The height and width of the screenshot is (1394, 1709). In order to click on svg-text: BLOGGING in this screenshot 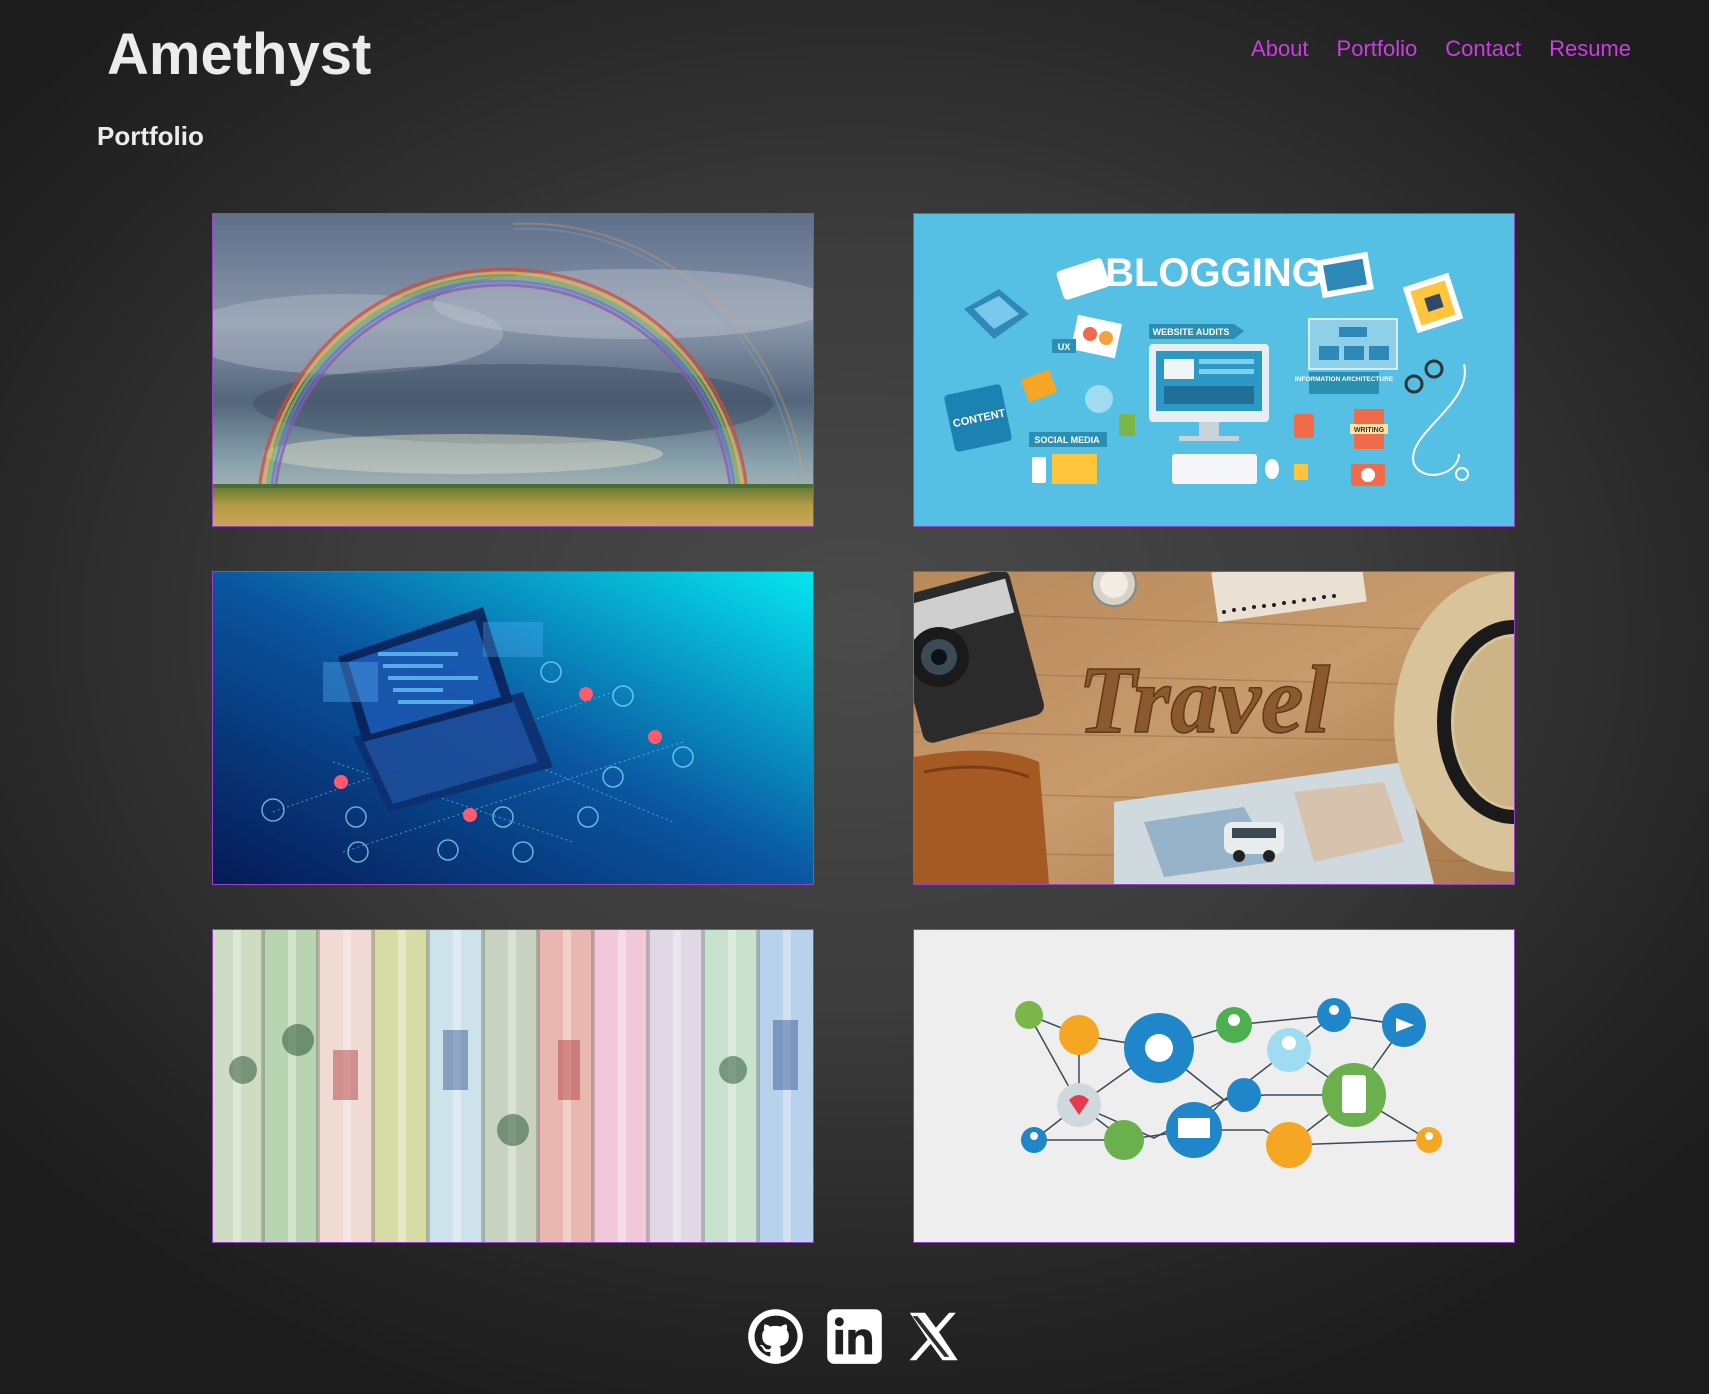, I will do `click(1214, 273)`.